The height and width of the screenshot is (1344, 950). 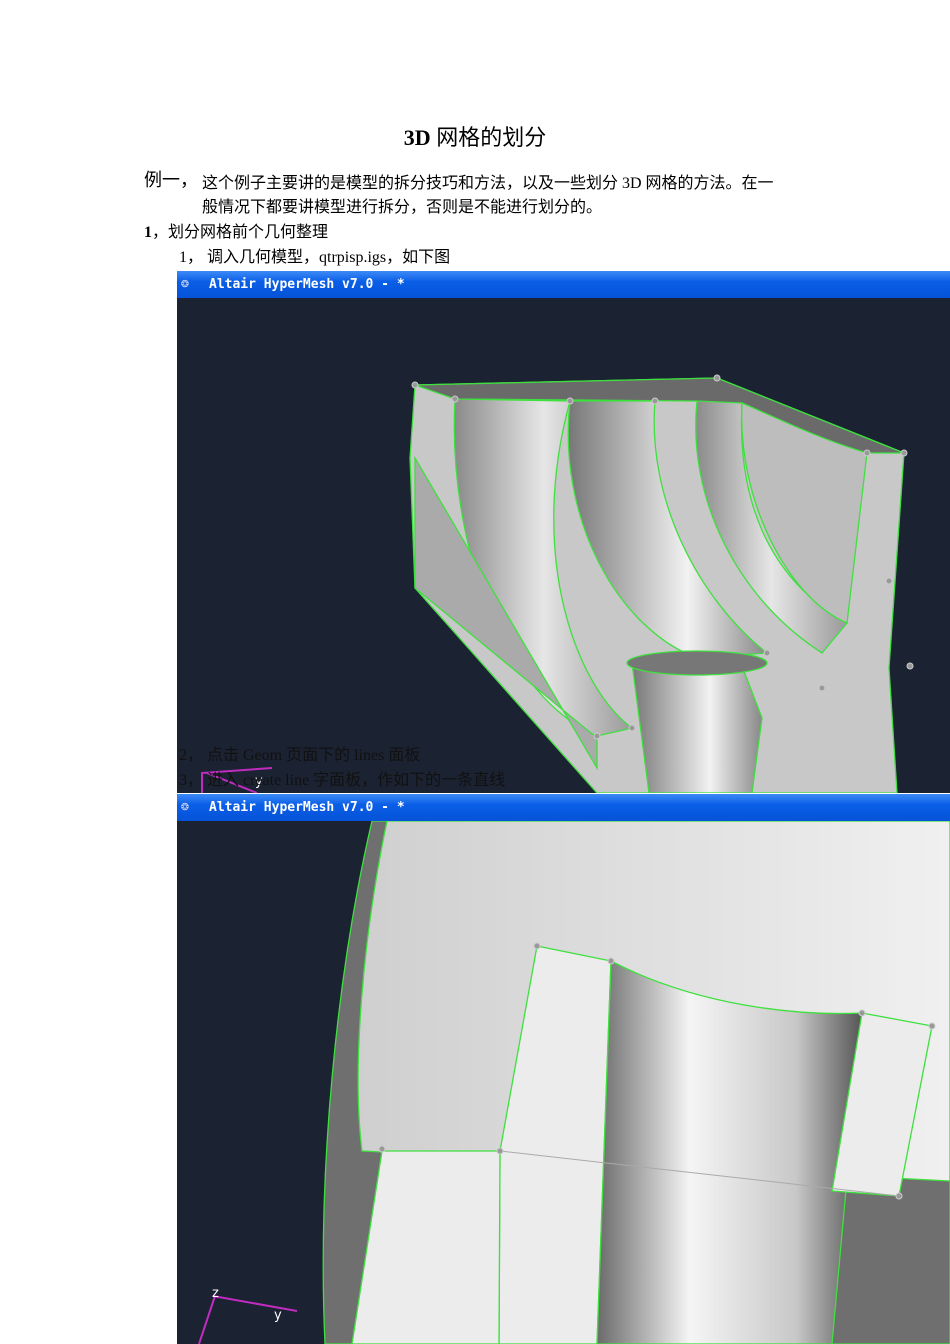 What do you see at coordinates (488, 137) in the screenshot?
I see `title-rest: 网格的划分` at bounding box center [488, 137].